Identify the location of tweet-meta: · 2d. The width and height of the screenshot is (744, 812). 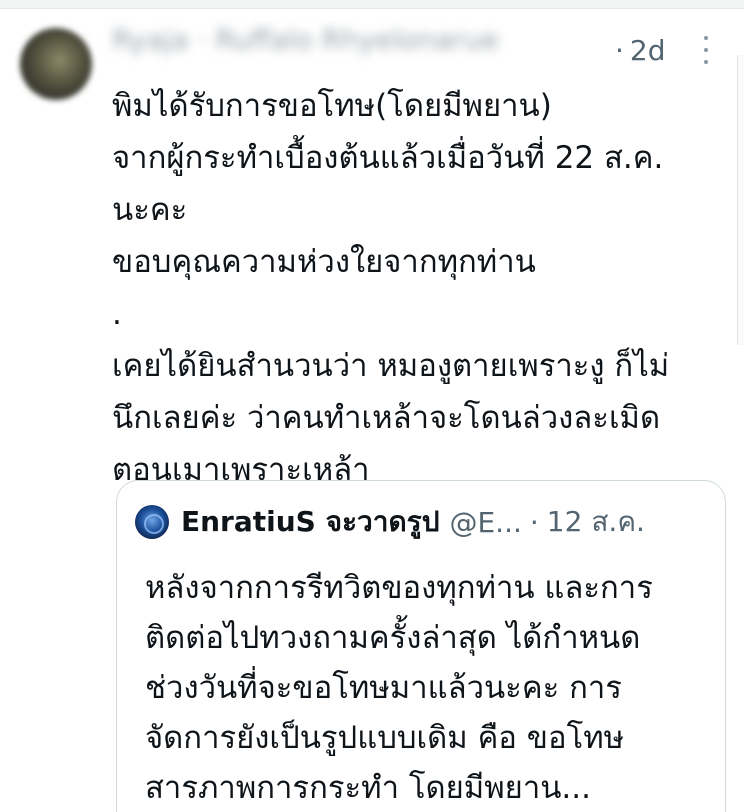
(640, 50).